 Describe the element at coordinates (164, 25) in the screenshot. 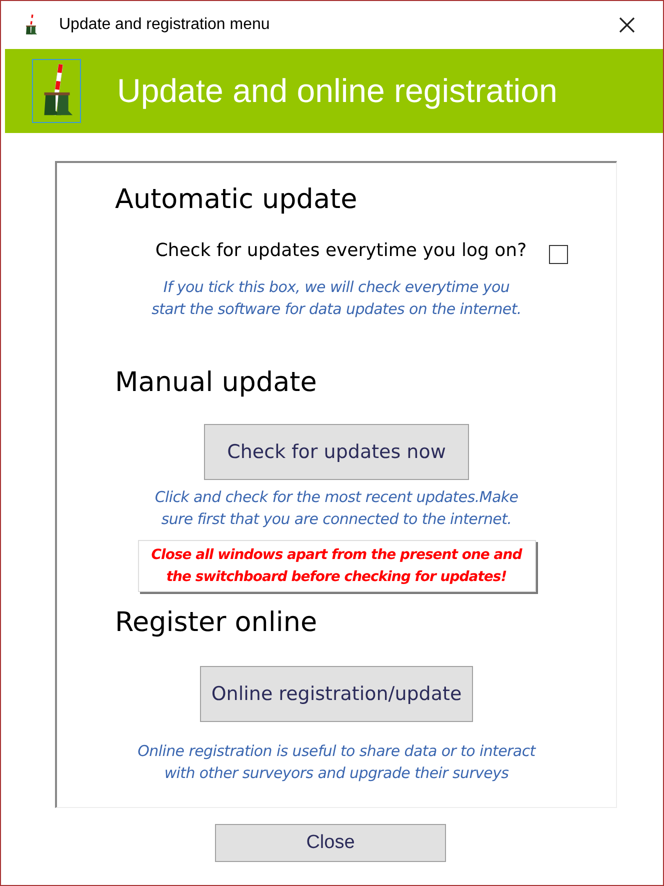

I see `window-title: Update and registration menu` at that location.